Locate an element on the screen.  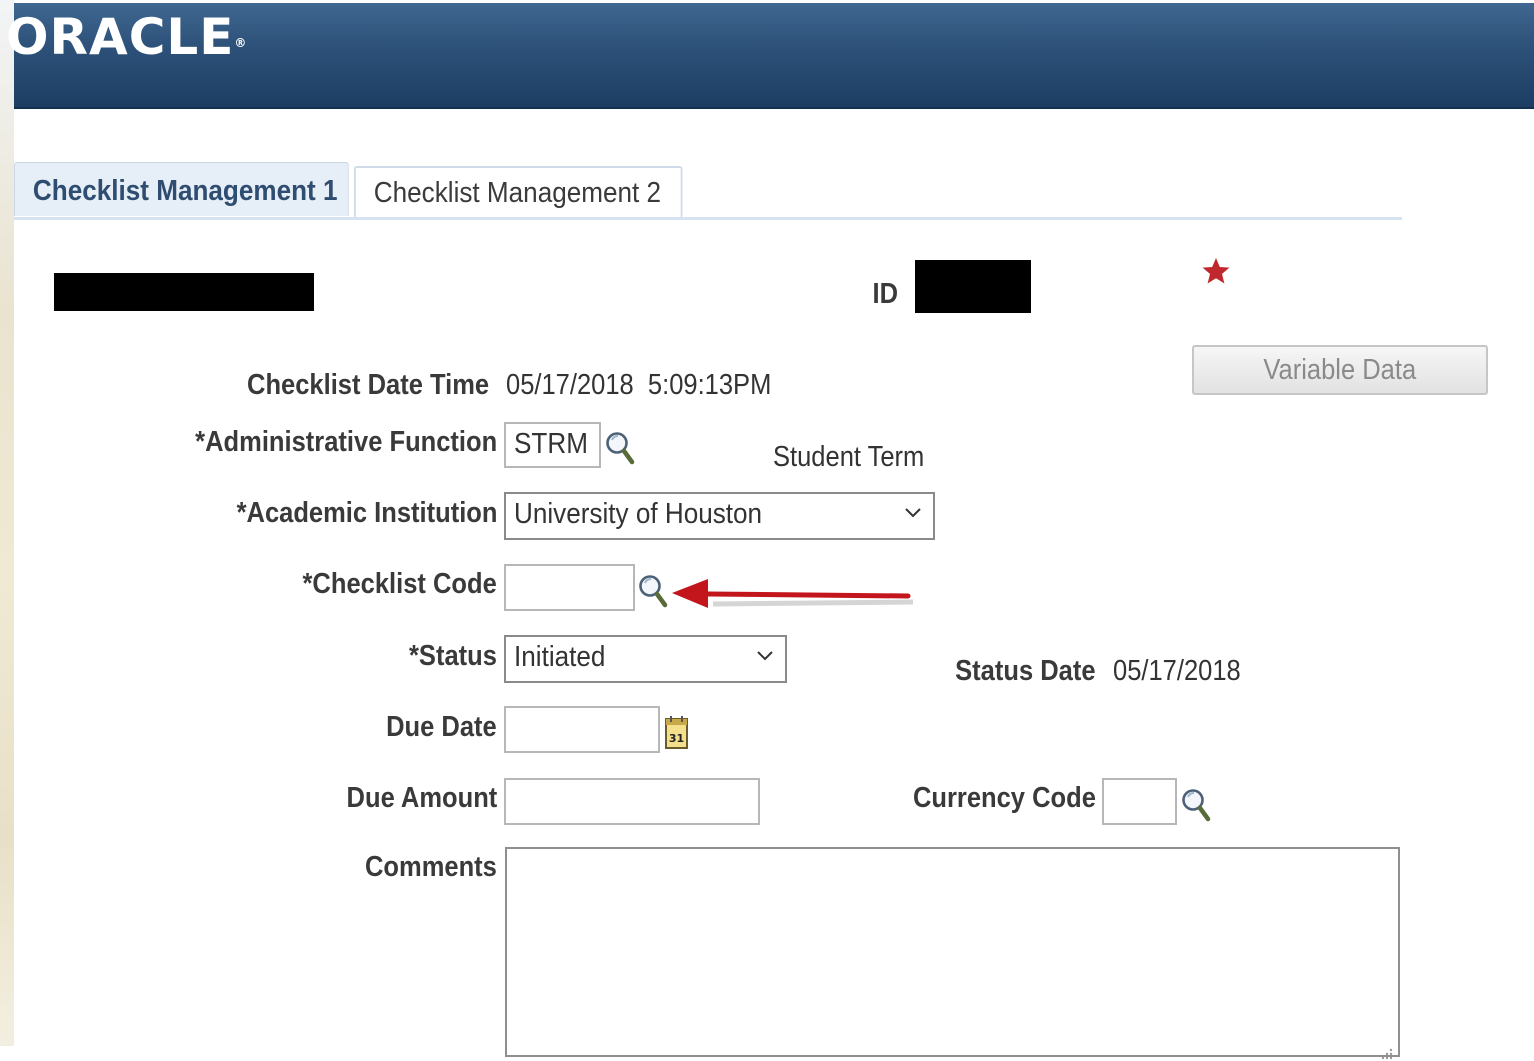
comments-label: Comments is located at coordinates (431, 867).